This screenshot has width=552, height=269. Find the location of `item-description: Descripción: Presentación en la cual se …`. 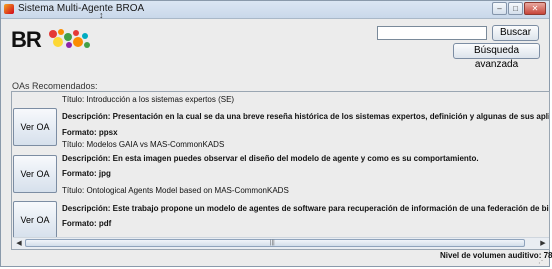

item-description: Descripción: Presentación en la cual se … is located at coordinates (306, 116).